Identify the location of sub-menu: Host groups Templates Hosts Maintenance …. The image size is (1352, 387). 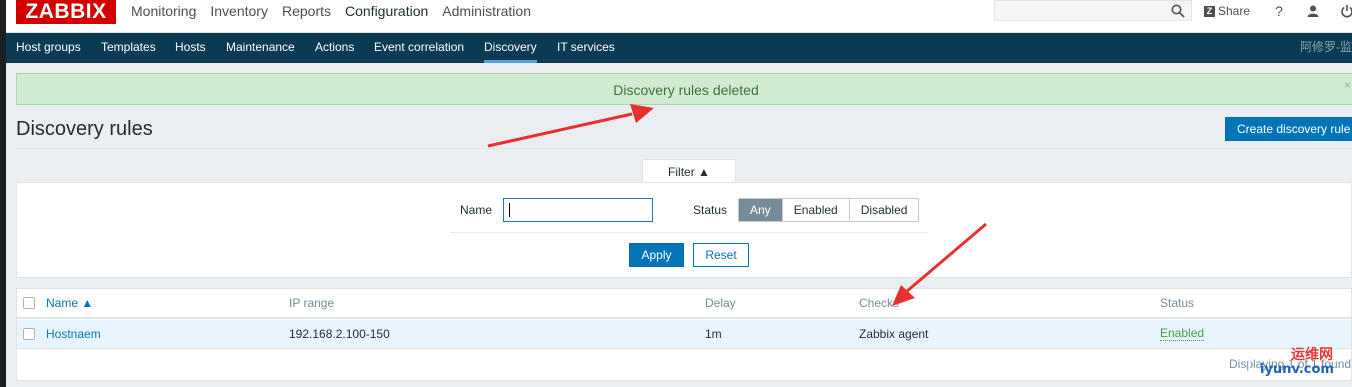
(679, 48).